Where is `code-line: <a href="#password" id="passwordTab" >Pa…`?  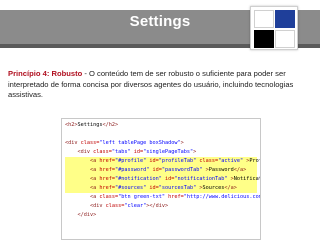
code-line: <a href="#password" id="passwordTab" >Pa… is located at coordinates (161, 170).